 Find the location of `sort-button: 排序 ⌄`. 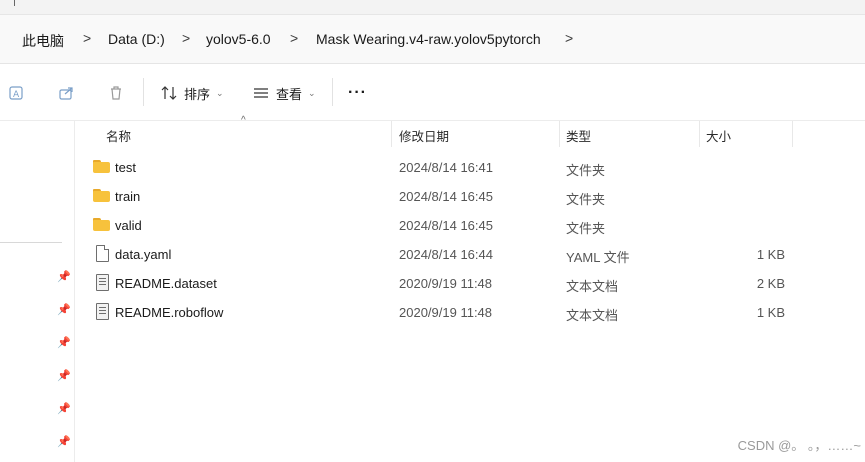

sort-button: 排序 ⌄ is located at coordinates (192, 93).